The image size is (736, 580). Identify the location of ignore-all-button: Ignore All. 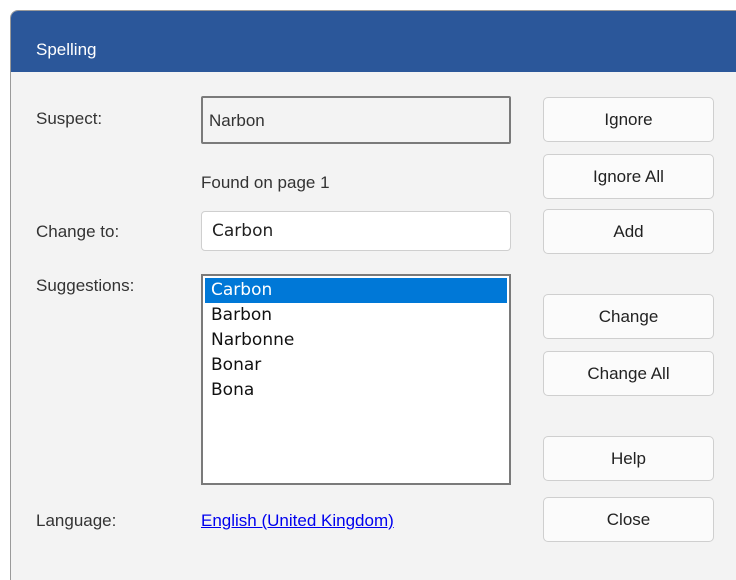
(628, 176).